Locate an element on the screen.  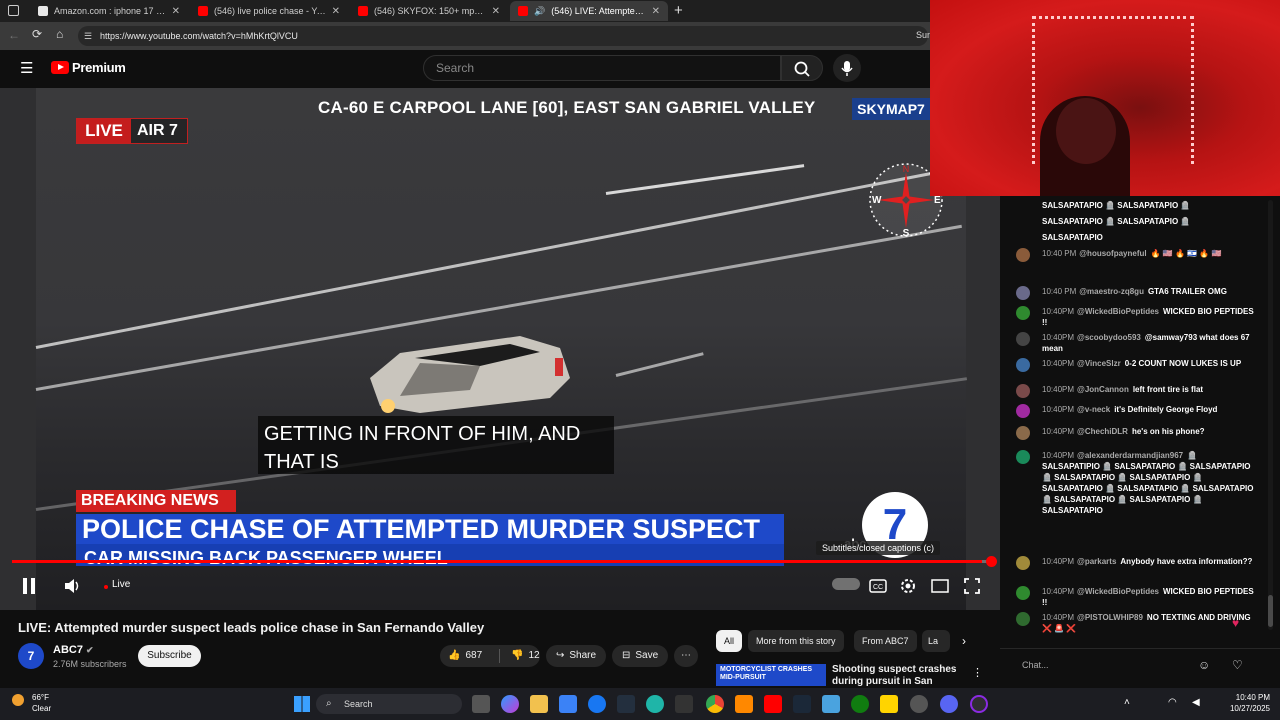
fullscreen-button is located at coordinates (972, 586).